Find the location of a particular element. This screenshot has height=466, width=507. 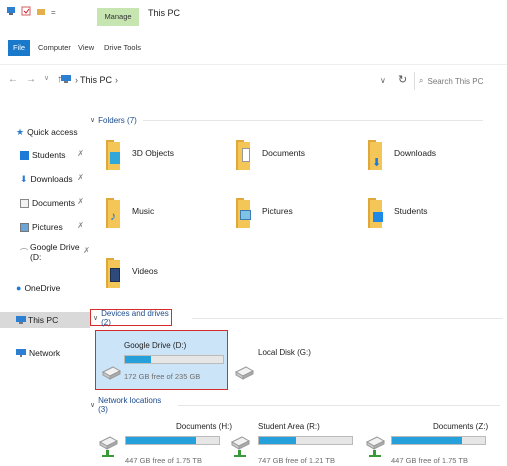

star-icon: ★ is located at coordinates (20, 131).